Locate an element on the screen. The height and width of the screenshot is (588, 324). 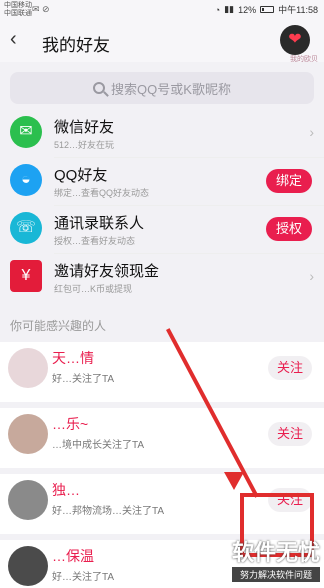
search-placeholder: 搜索QQ号或K歌昵称 is located at coordinates (171, 89).